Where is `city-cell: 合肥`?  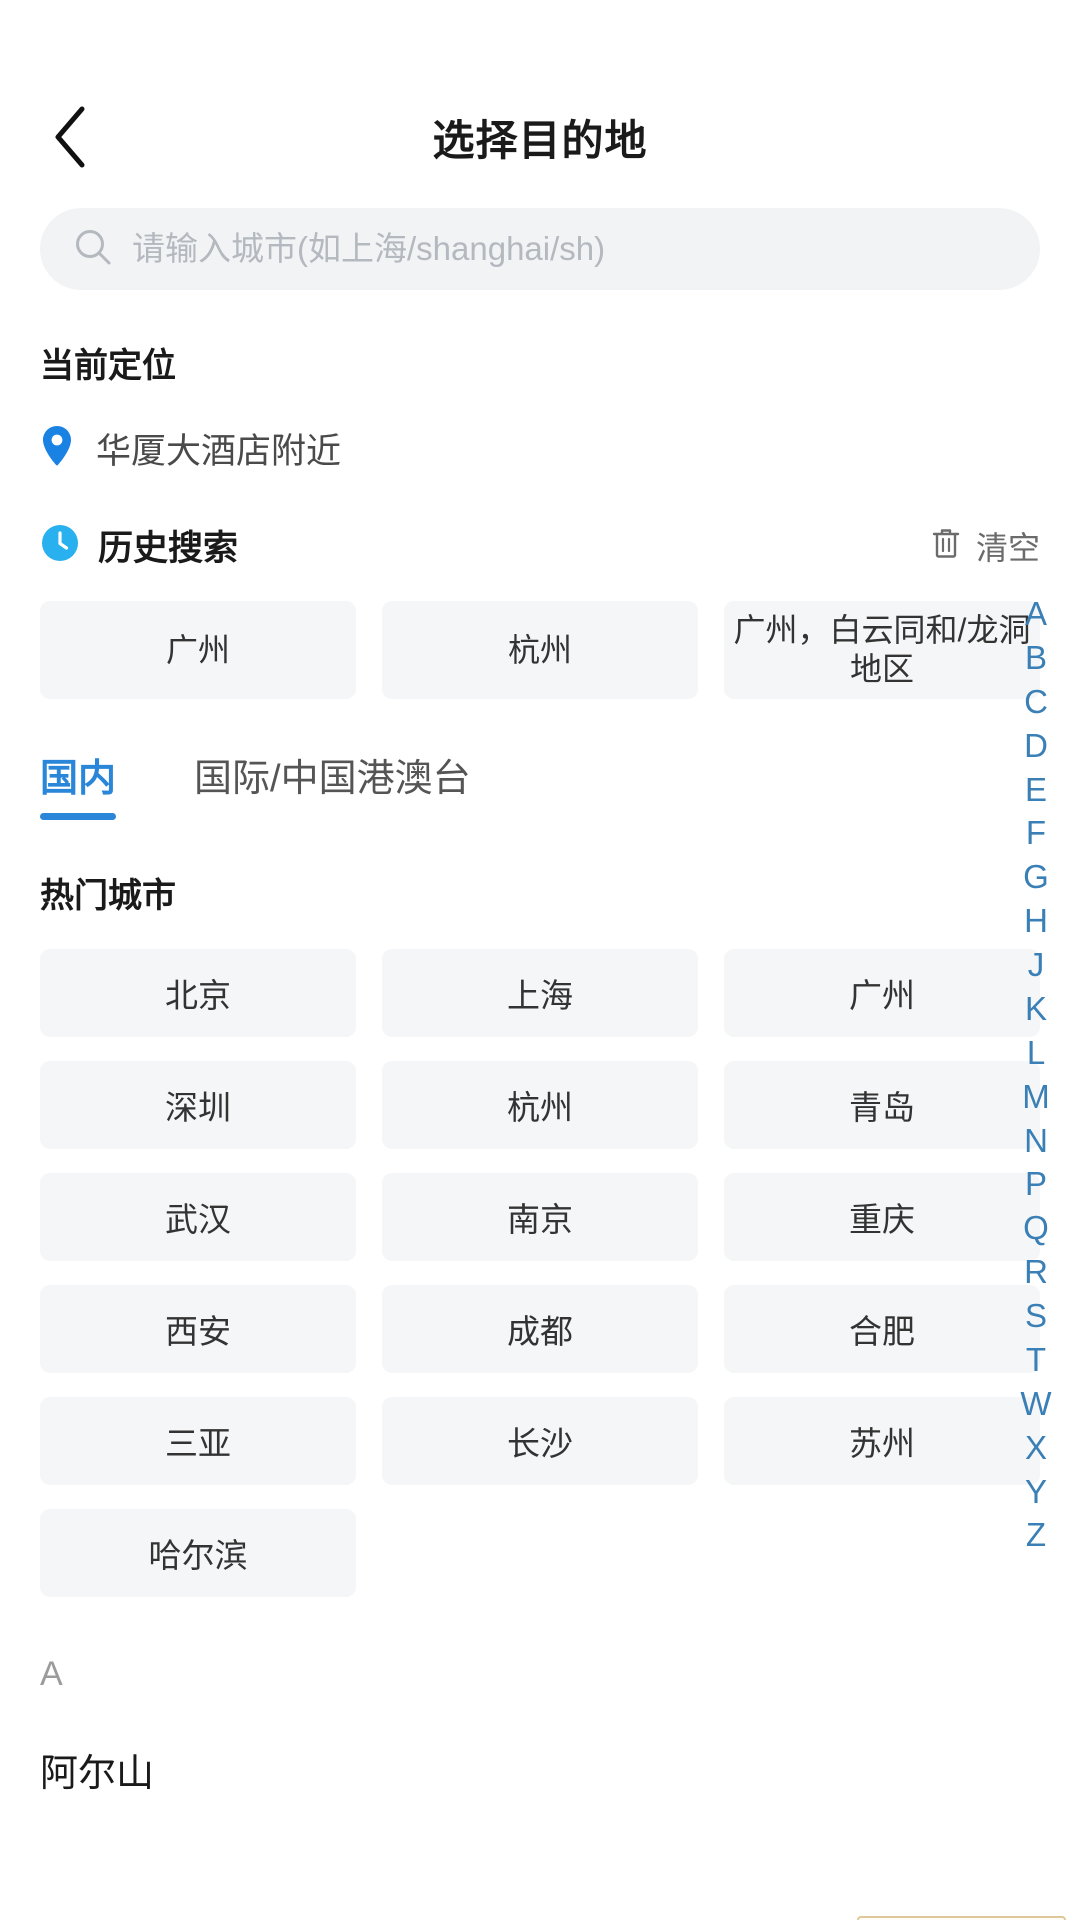 city-cell: 合肥 is located at coordinates (882, 1329).